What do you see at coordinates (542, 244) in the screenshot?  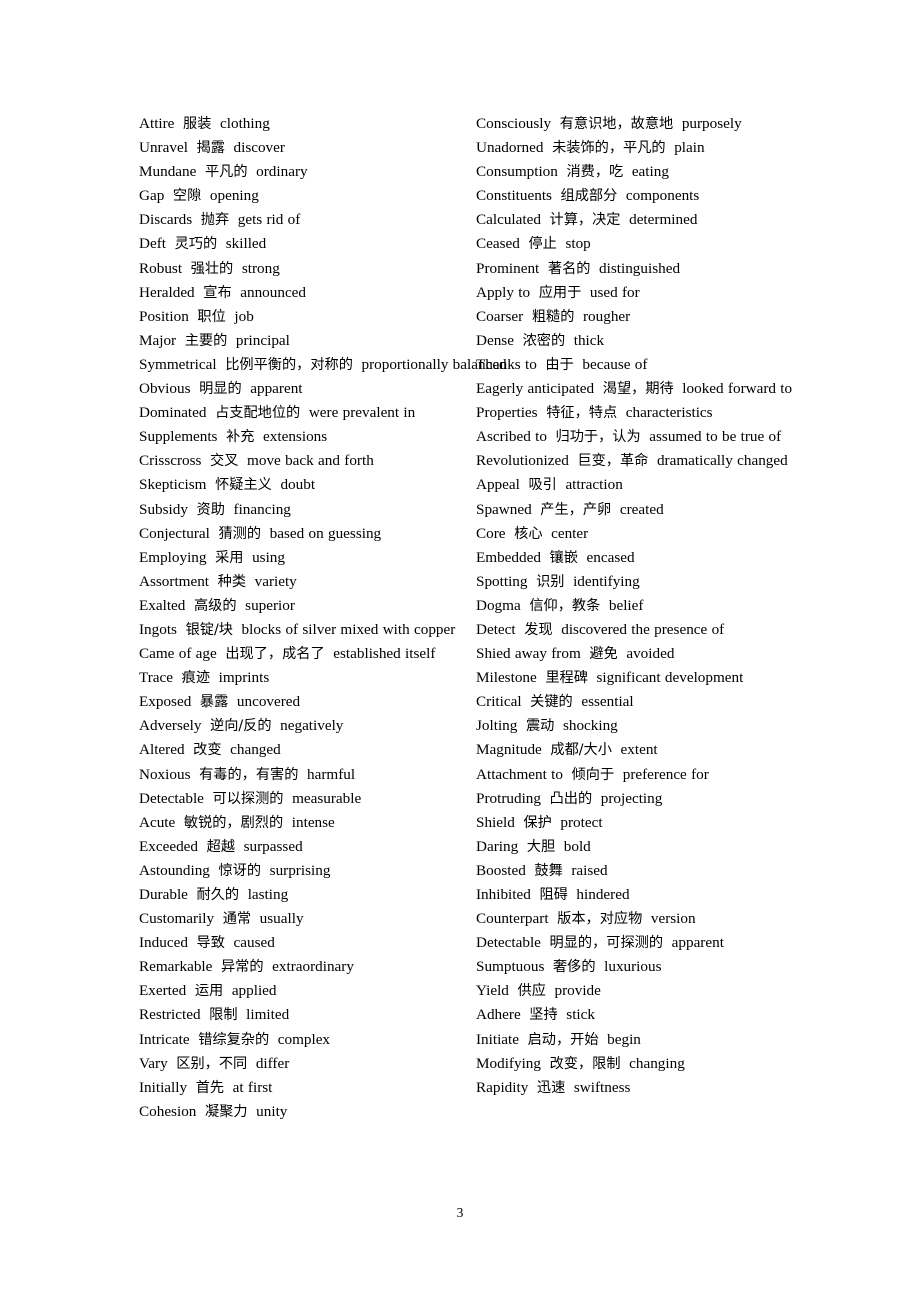 I see `entry-gloss-chinese: 停止` at bounding box center [542, 244].